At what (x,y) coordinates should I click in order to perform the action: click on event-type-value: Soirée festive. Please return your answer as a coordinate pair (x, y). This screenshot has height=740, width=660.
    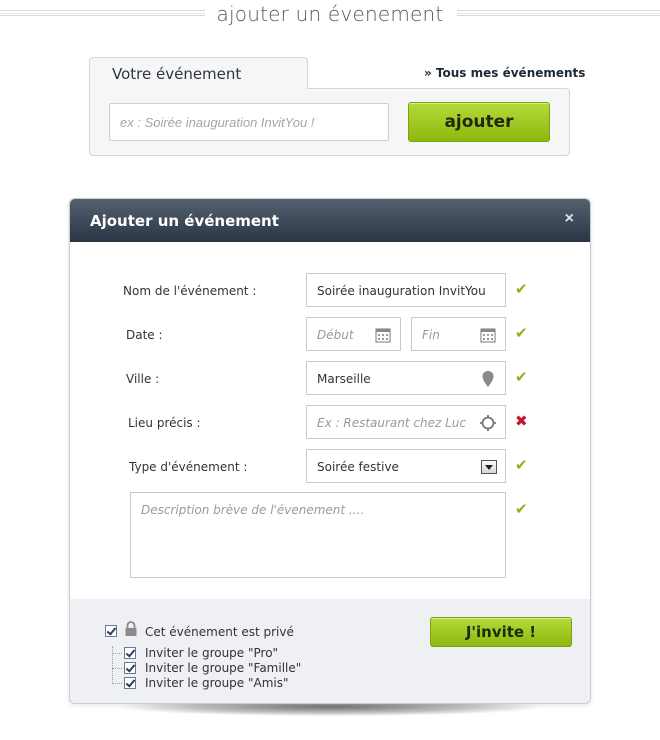
    Looking at the image, I should click on (358, 467).